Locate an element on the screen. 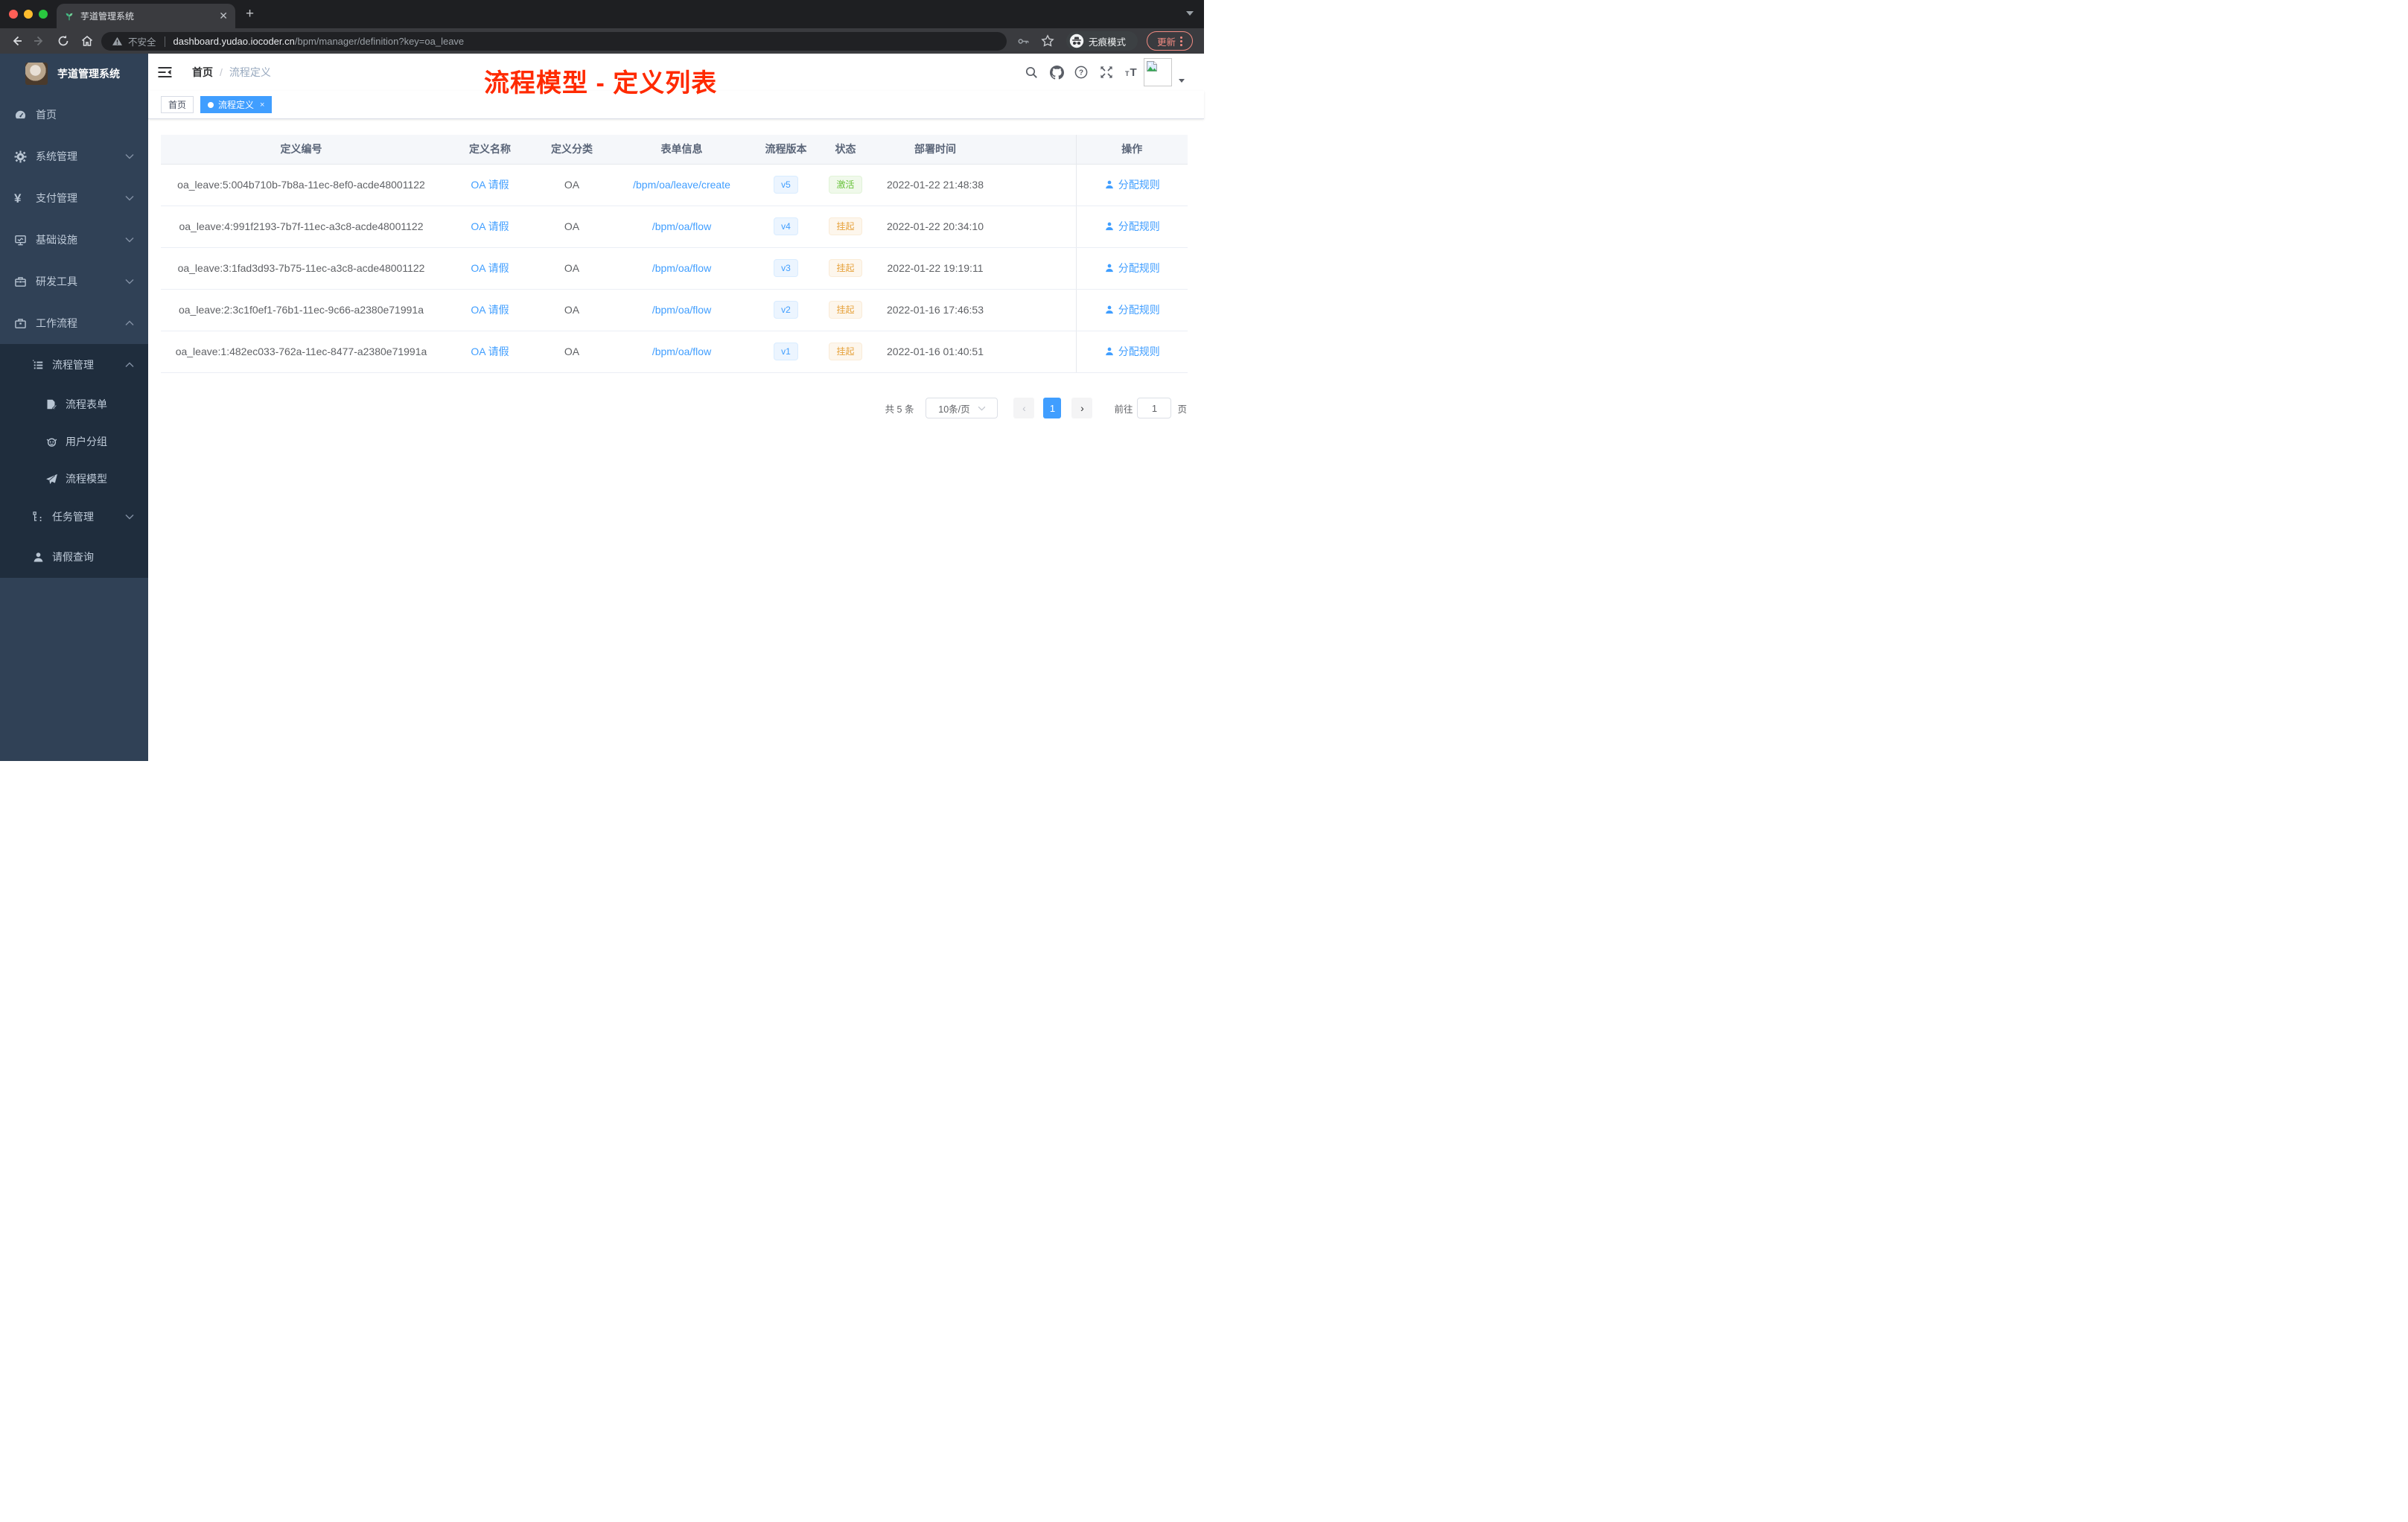  sidebar-item-process-form: 流程表单 is located at coordinates (74, 404).